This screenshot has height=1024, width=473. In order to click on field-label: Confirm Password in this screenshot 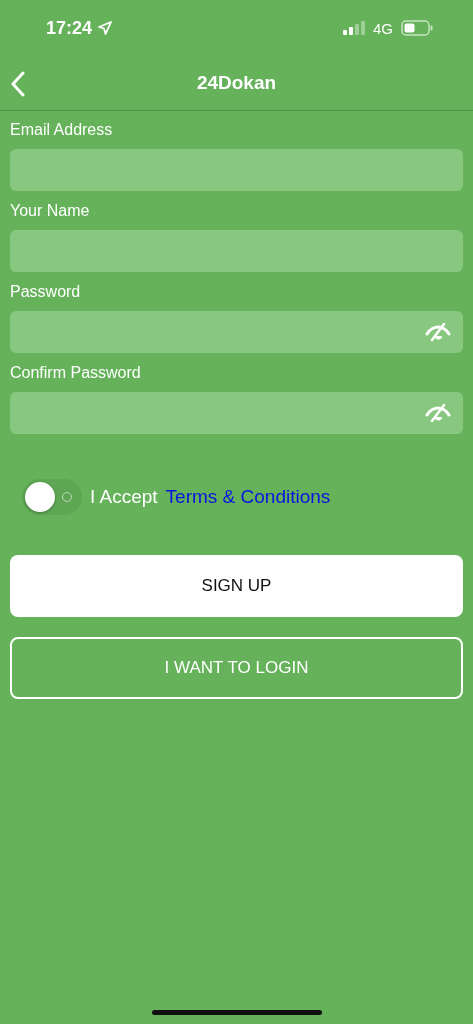, I will do `click(75, 373)`.